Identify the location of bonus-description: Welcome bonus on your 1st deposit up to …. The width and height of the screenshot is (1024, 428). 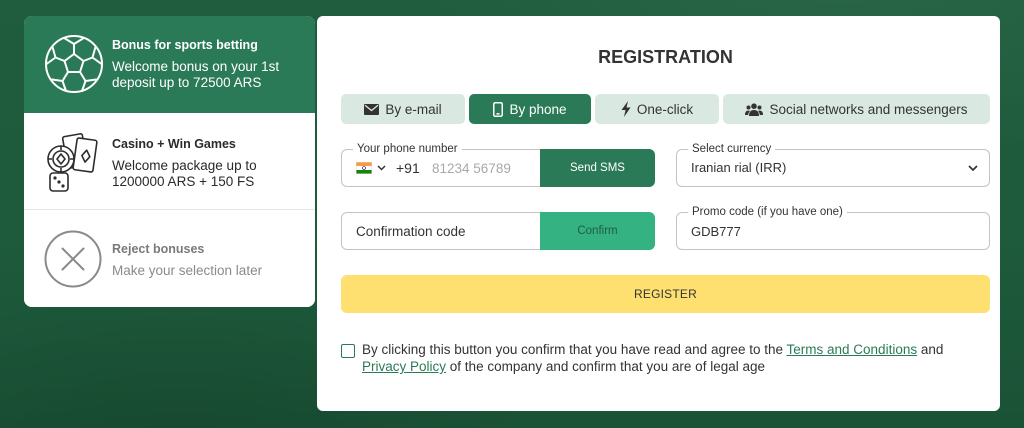
(196, 74).